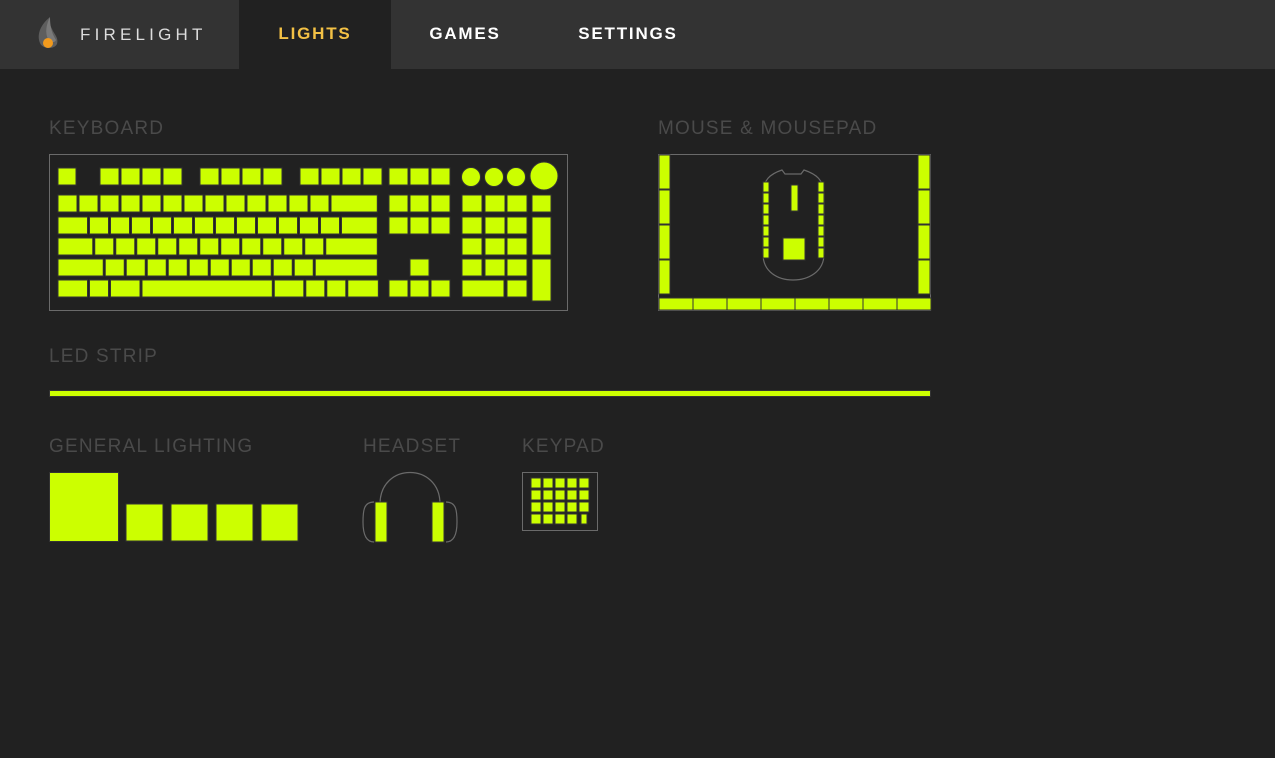 The width and height of the screenshot is (1275, 758). What do you see at coordinates (794, 198) in the screenshot?
I see `mouse-wheel-led` at bounding box center [794, 198].